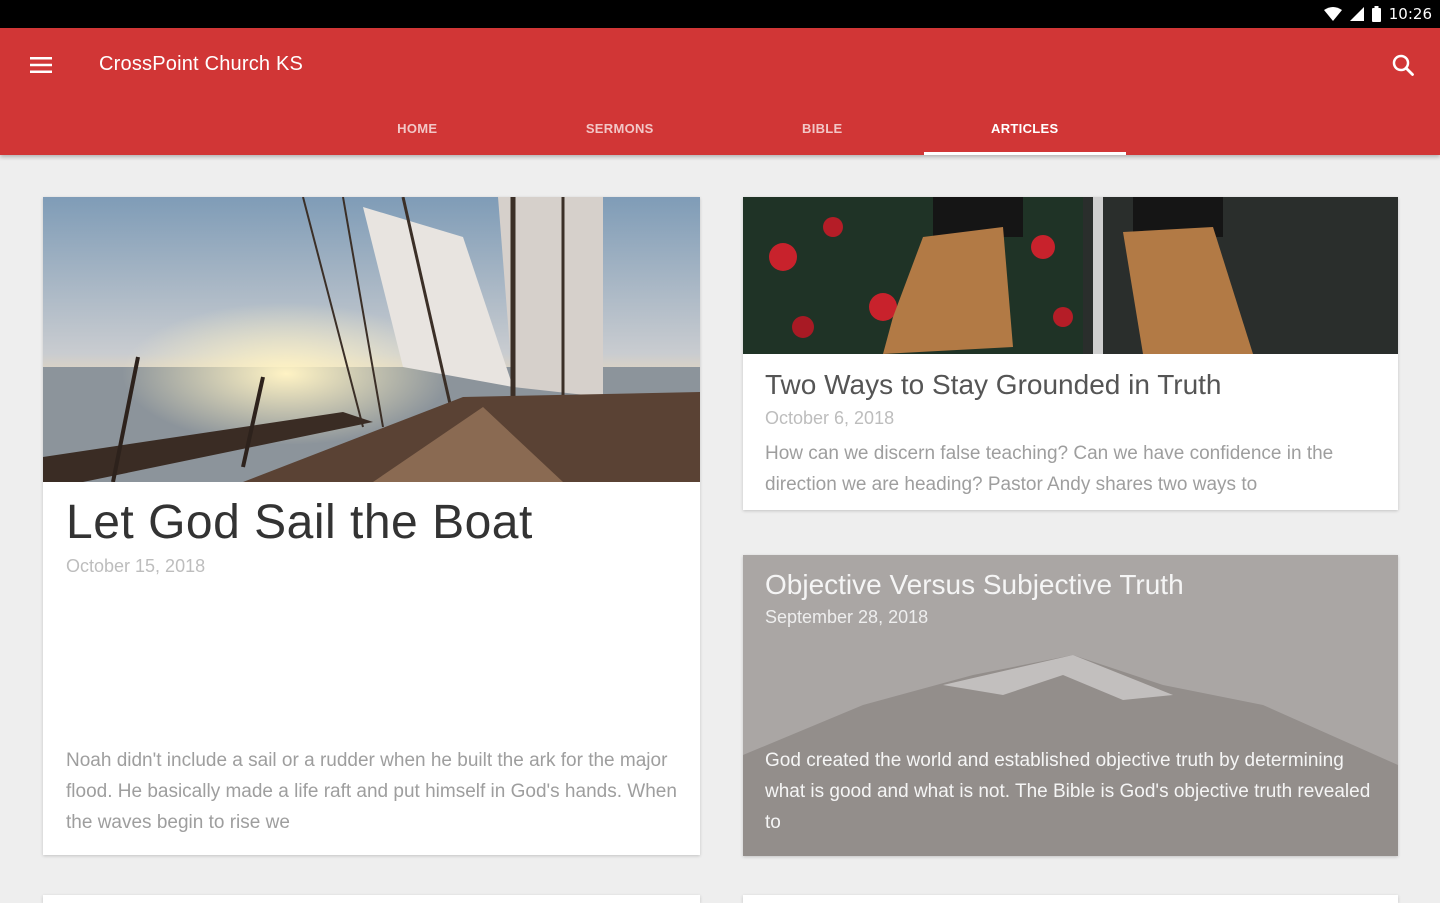 The image size is (1440, 903). Describe the element at coordinates (299, 522) in the screenshot. I see `article-title: Let God Sail the Boat` at that location.